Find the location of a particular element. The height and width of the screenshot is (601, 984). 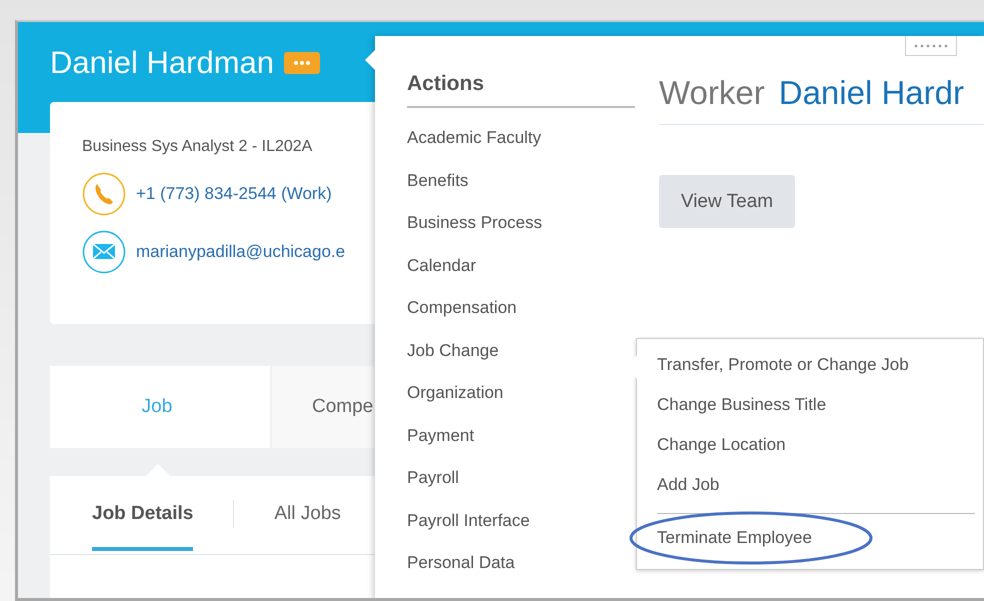

menu-item: Payment is located at coordinates (521, 447).